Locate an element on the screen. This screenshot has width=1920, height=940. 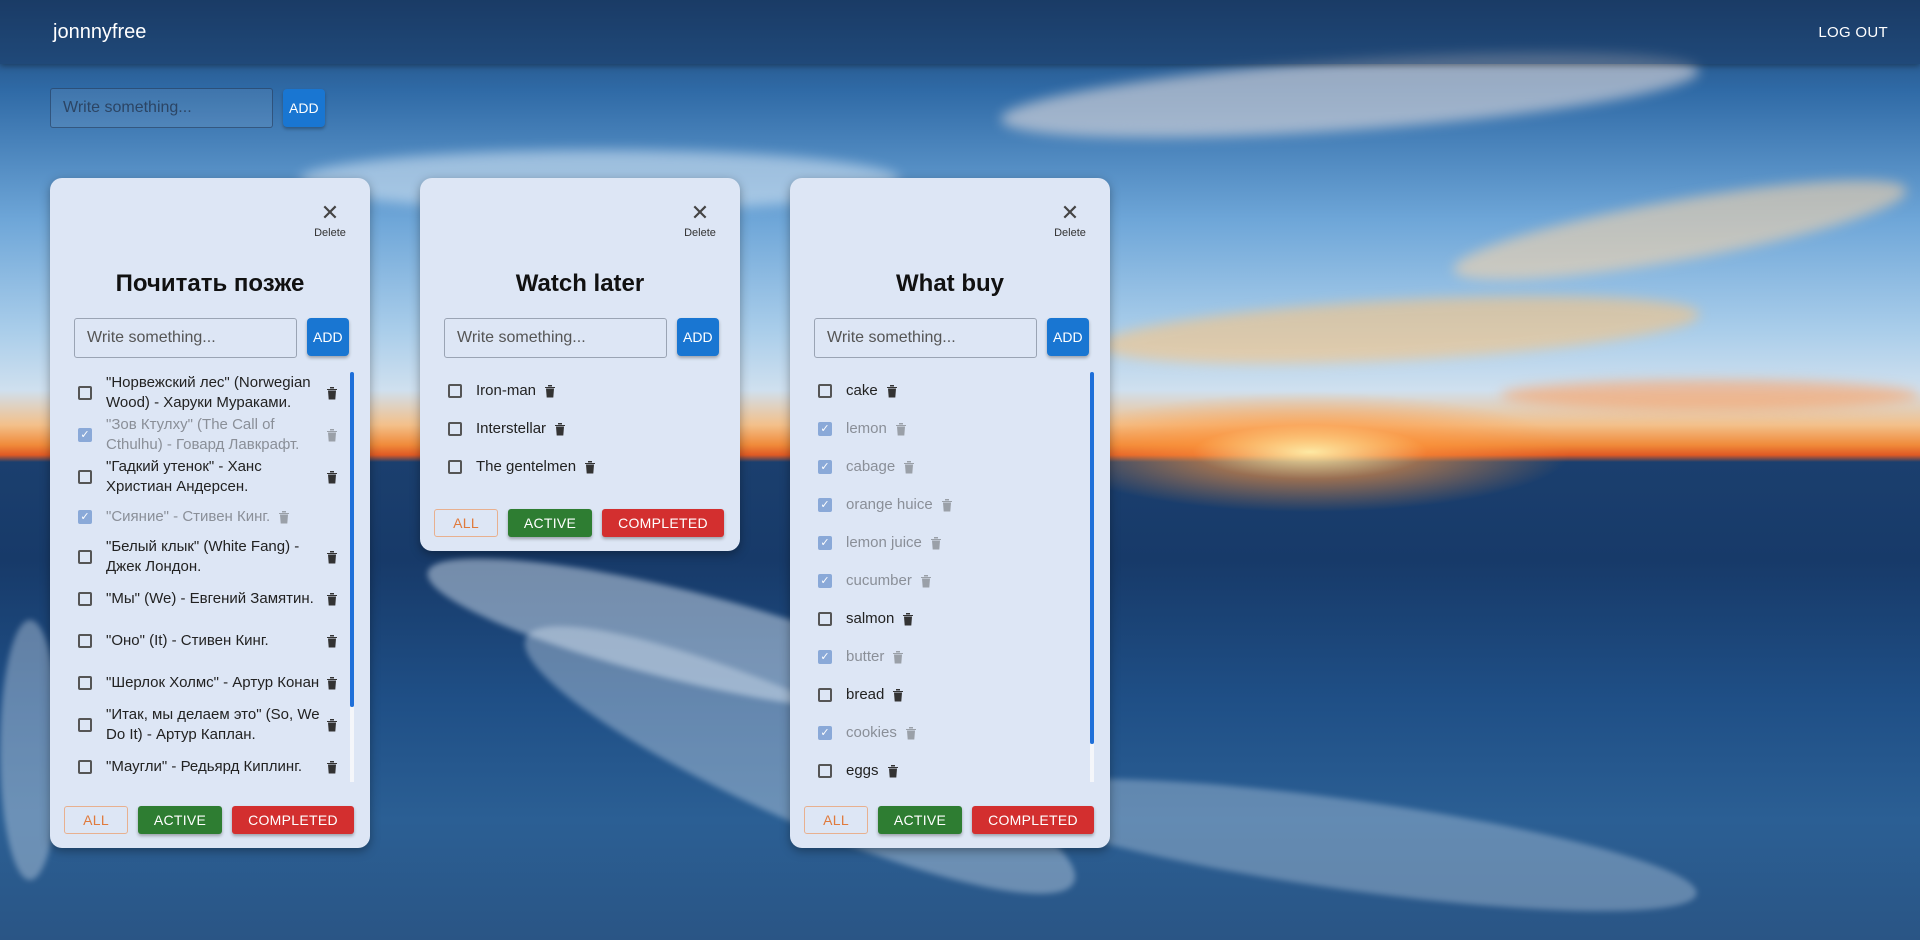
list-item: lemon juice is located at coordinates (954, 543).